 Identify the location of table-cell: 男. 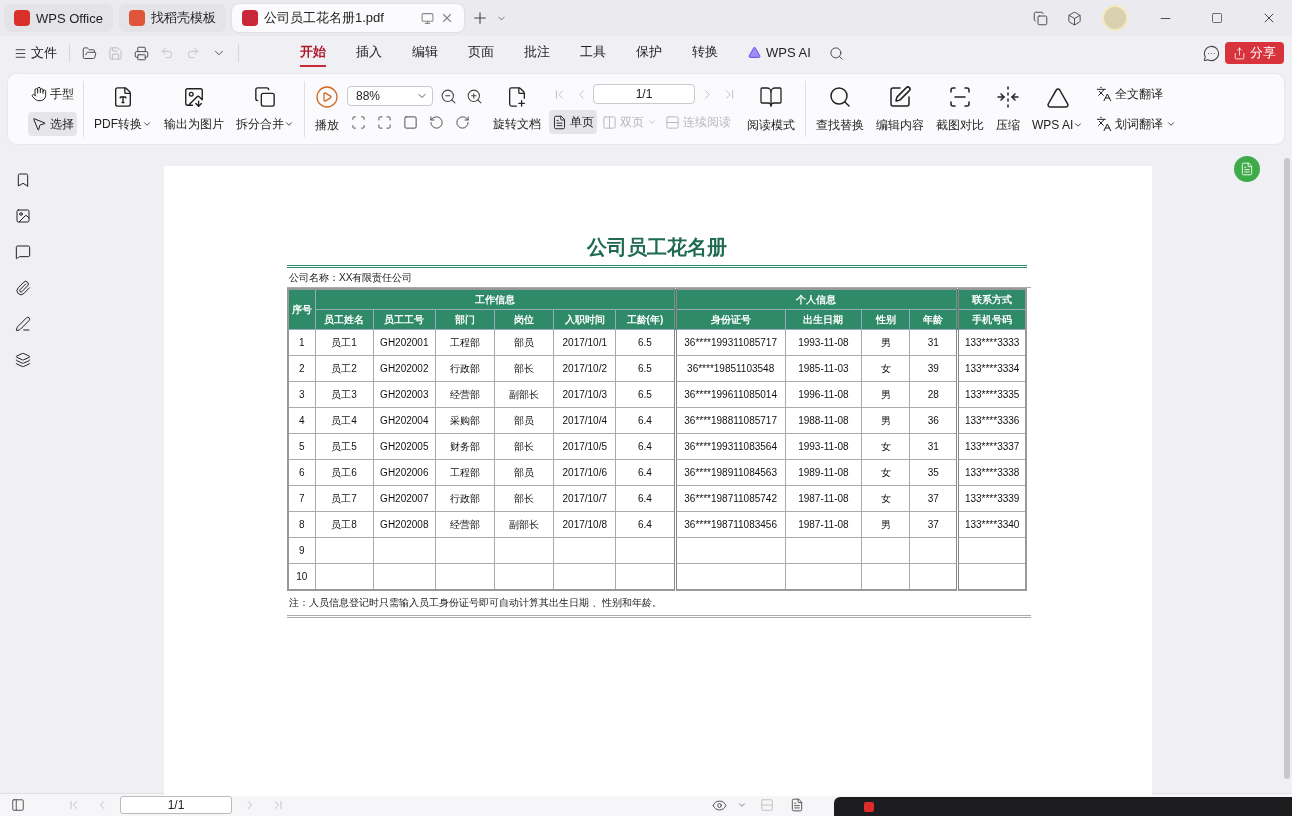
(885, 394).